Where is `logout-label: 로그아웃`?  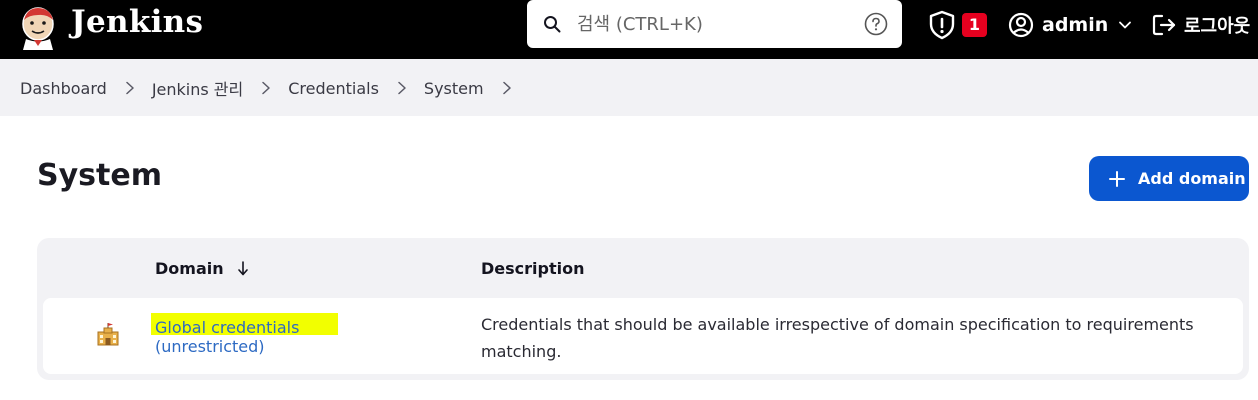 logout-label: 로그아웃 is located at coordinates (1217, 25).